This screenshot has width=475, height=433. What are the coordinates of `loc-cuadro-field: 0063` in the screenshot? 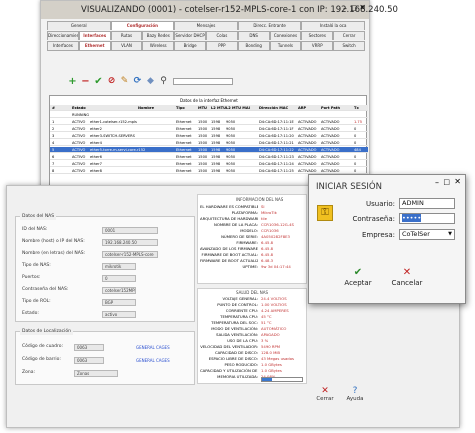 It's located at (89, 347).